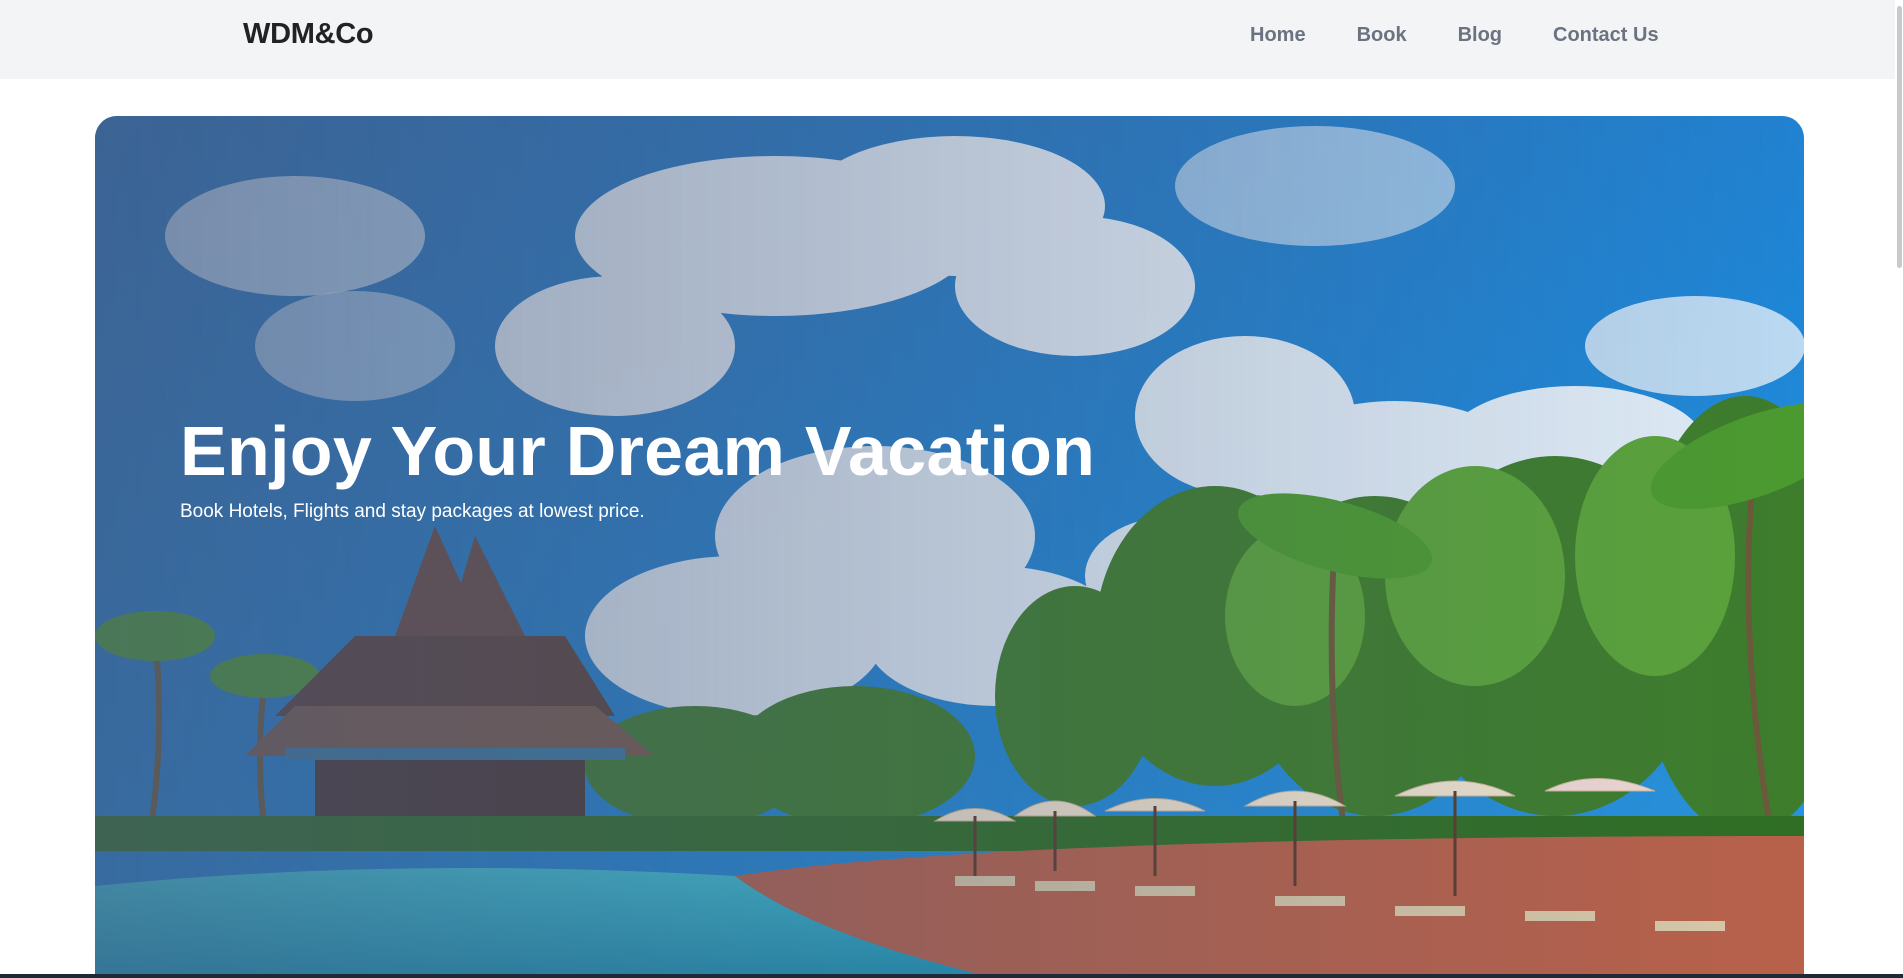 This screenshot has height=978, width=1903. What do you see at coordinates (1278, 35) in the screenshot?
I see `nav-link-home: Home` at bounding box center [1278, 35].